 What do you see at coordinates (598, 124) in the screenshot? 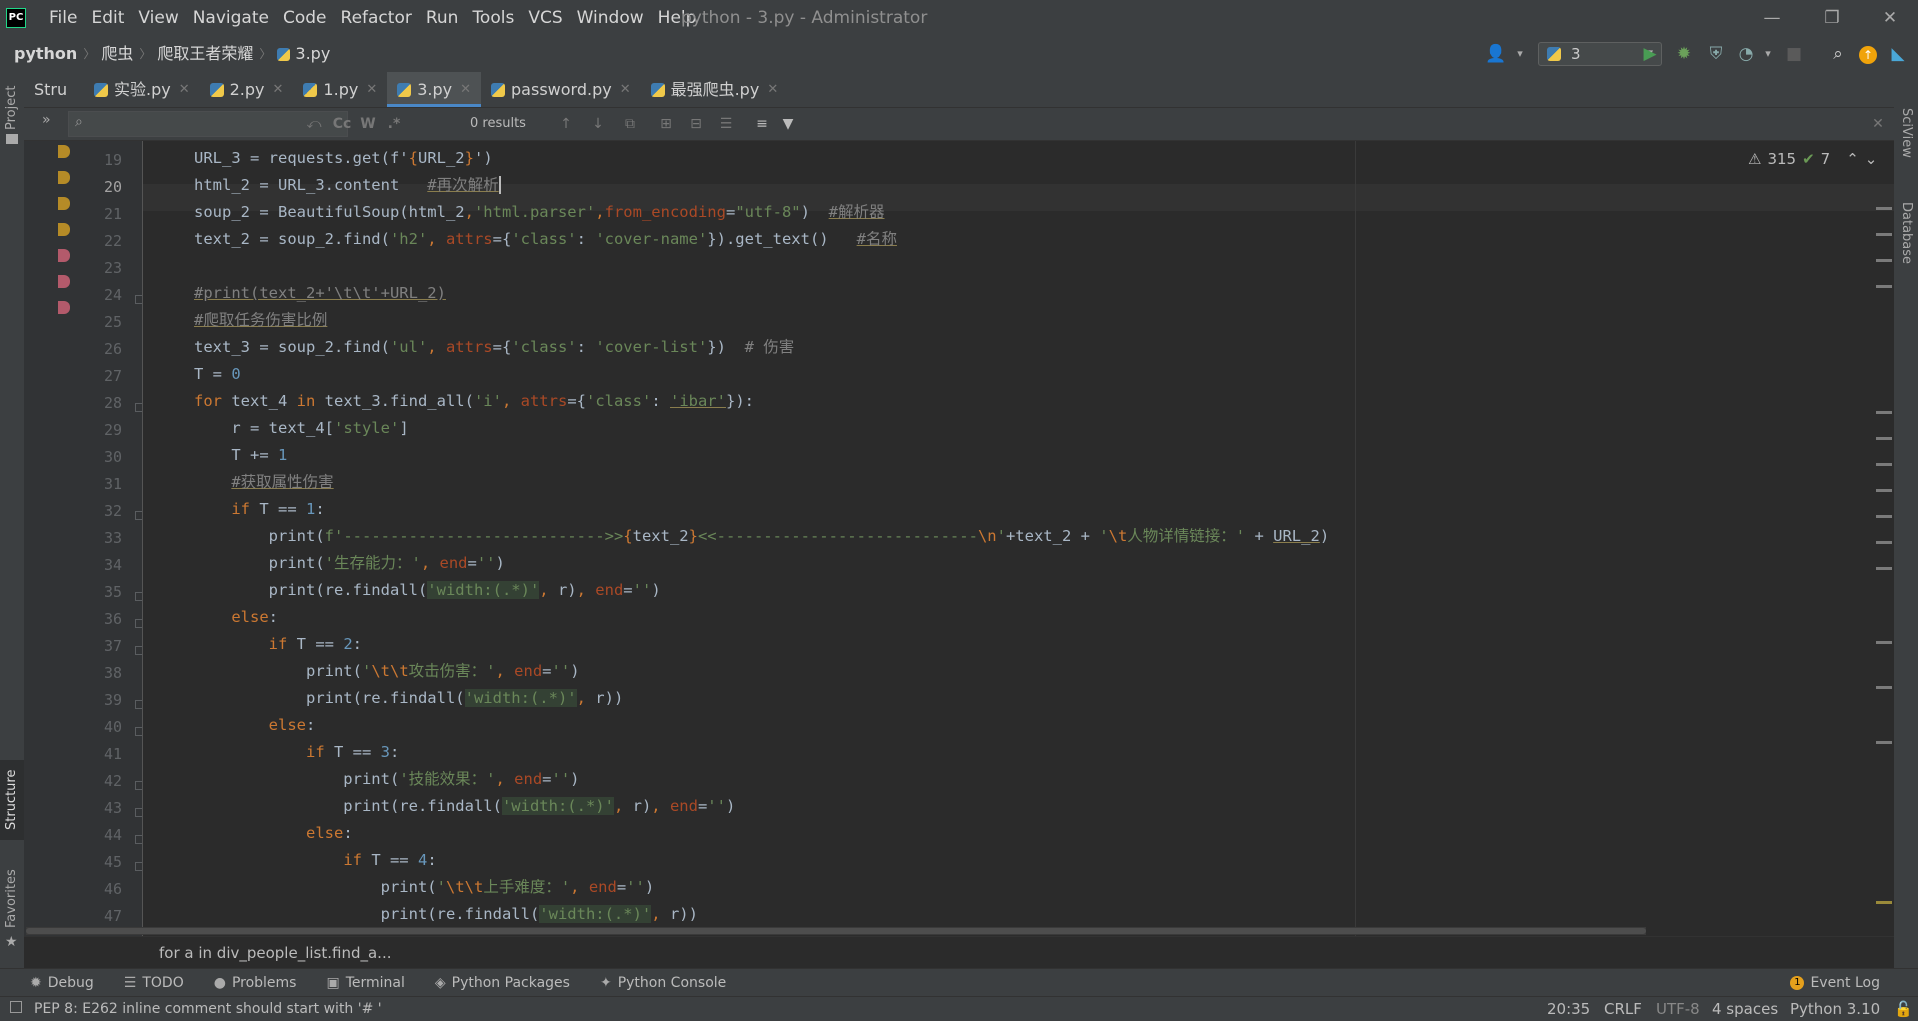
I see `next-occurrence-icon: ↓` at bounding box center [598, 124].